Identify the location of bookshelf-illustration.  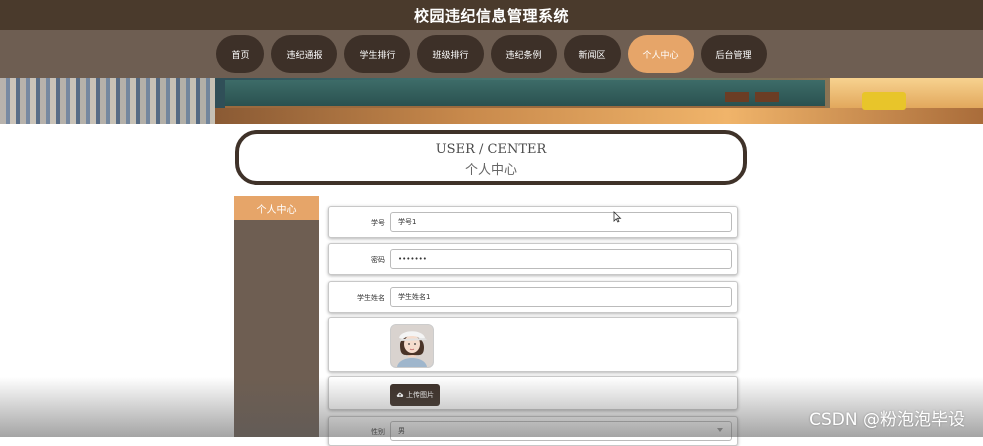
(107, 101).